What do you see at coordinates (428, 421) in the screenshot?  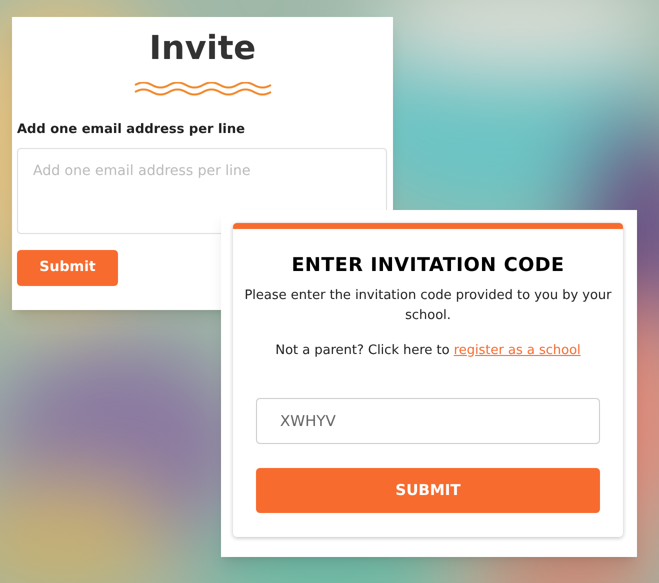 I see `invitation-code-field: XWHYV` at bounding box center [428, 421].